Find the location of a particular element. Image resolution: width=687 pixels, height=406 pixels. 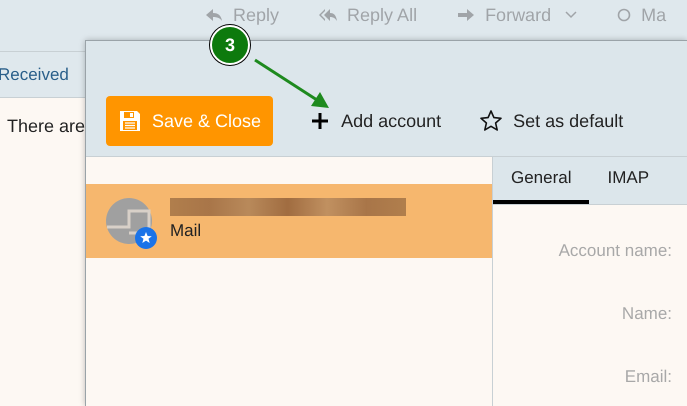

plus-icon is located at coordinates (320, 121).